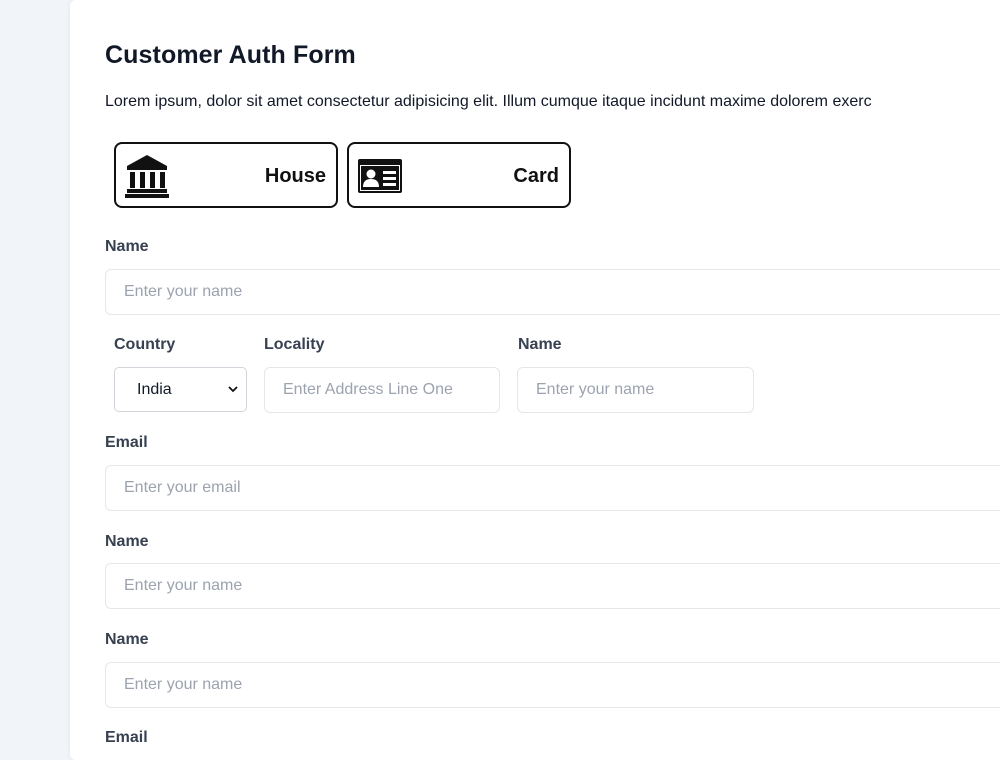 Image resolution: width=1000 pixels, height=760 pixels. I want to click on bank-icon, so click(147, 176).